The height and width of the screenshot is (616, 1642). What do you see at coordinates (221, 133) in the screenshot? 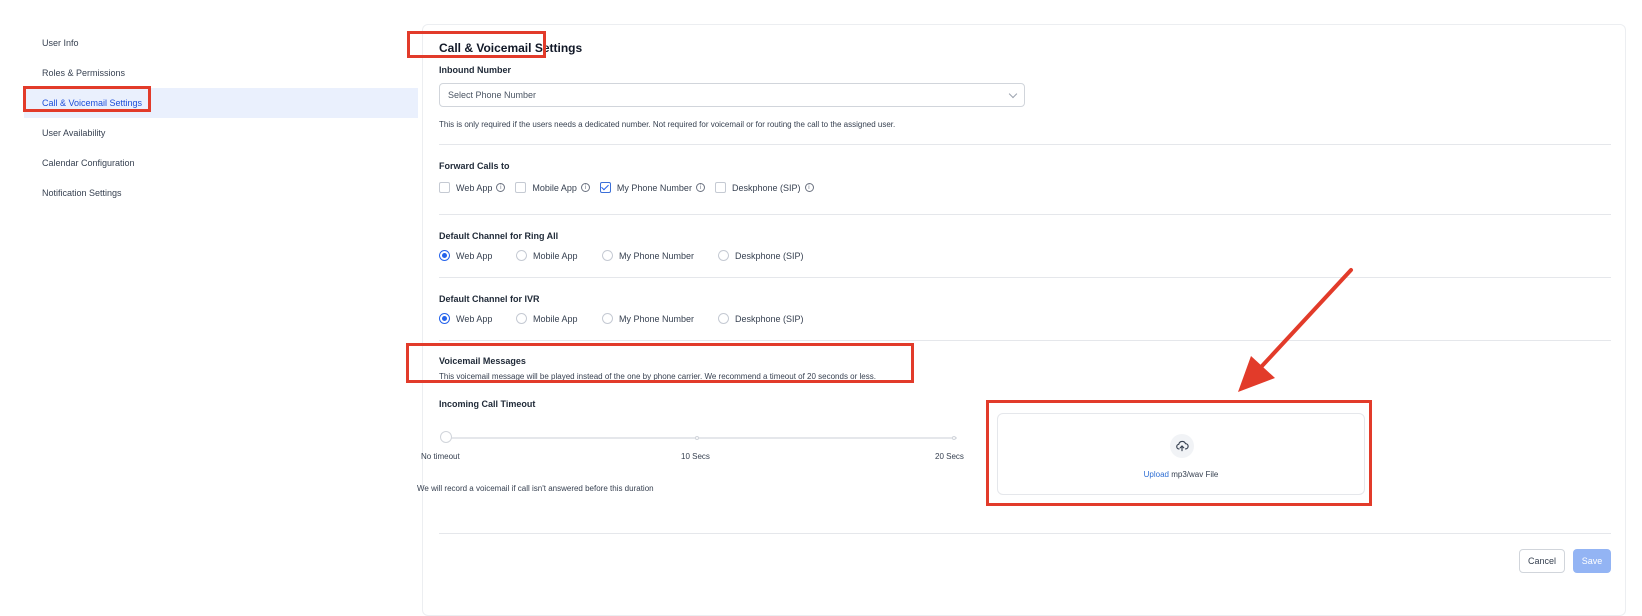
I see `sidebar-item-user-availability: User Availability` at bounding box center [221, 133].